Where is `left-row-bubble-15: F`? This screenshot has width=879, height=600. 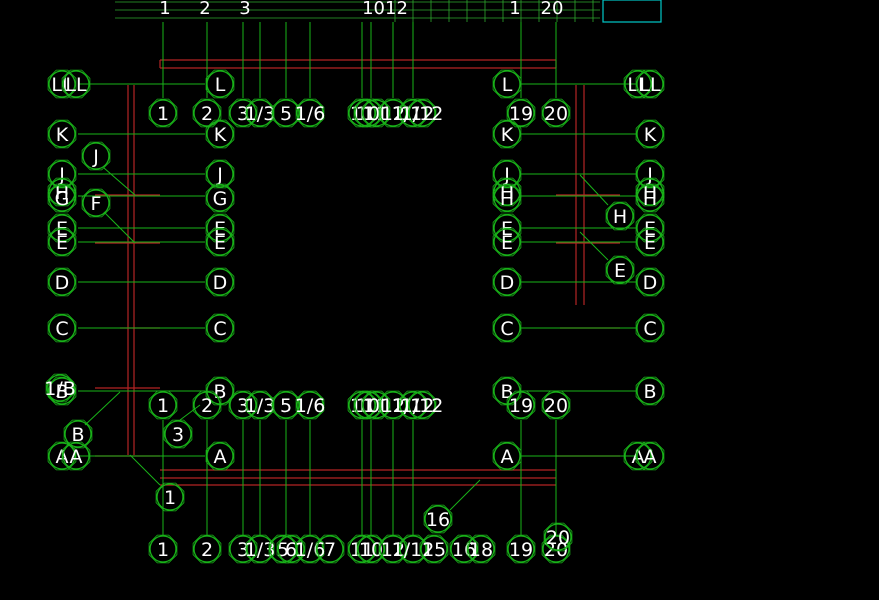 left-row-bubble-15: F is located at coordinates (96, 203).